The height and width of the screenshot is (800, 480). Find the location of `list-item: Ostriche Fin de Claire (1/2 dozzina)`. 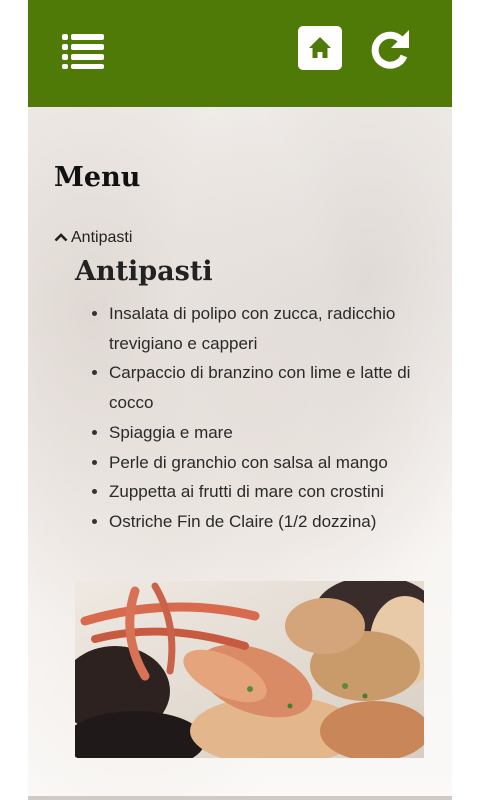

list-item: Ostriche Fin de Claire (1/2 dozzina) is located at coordinates (265, 522).